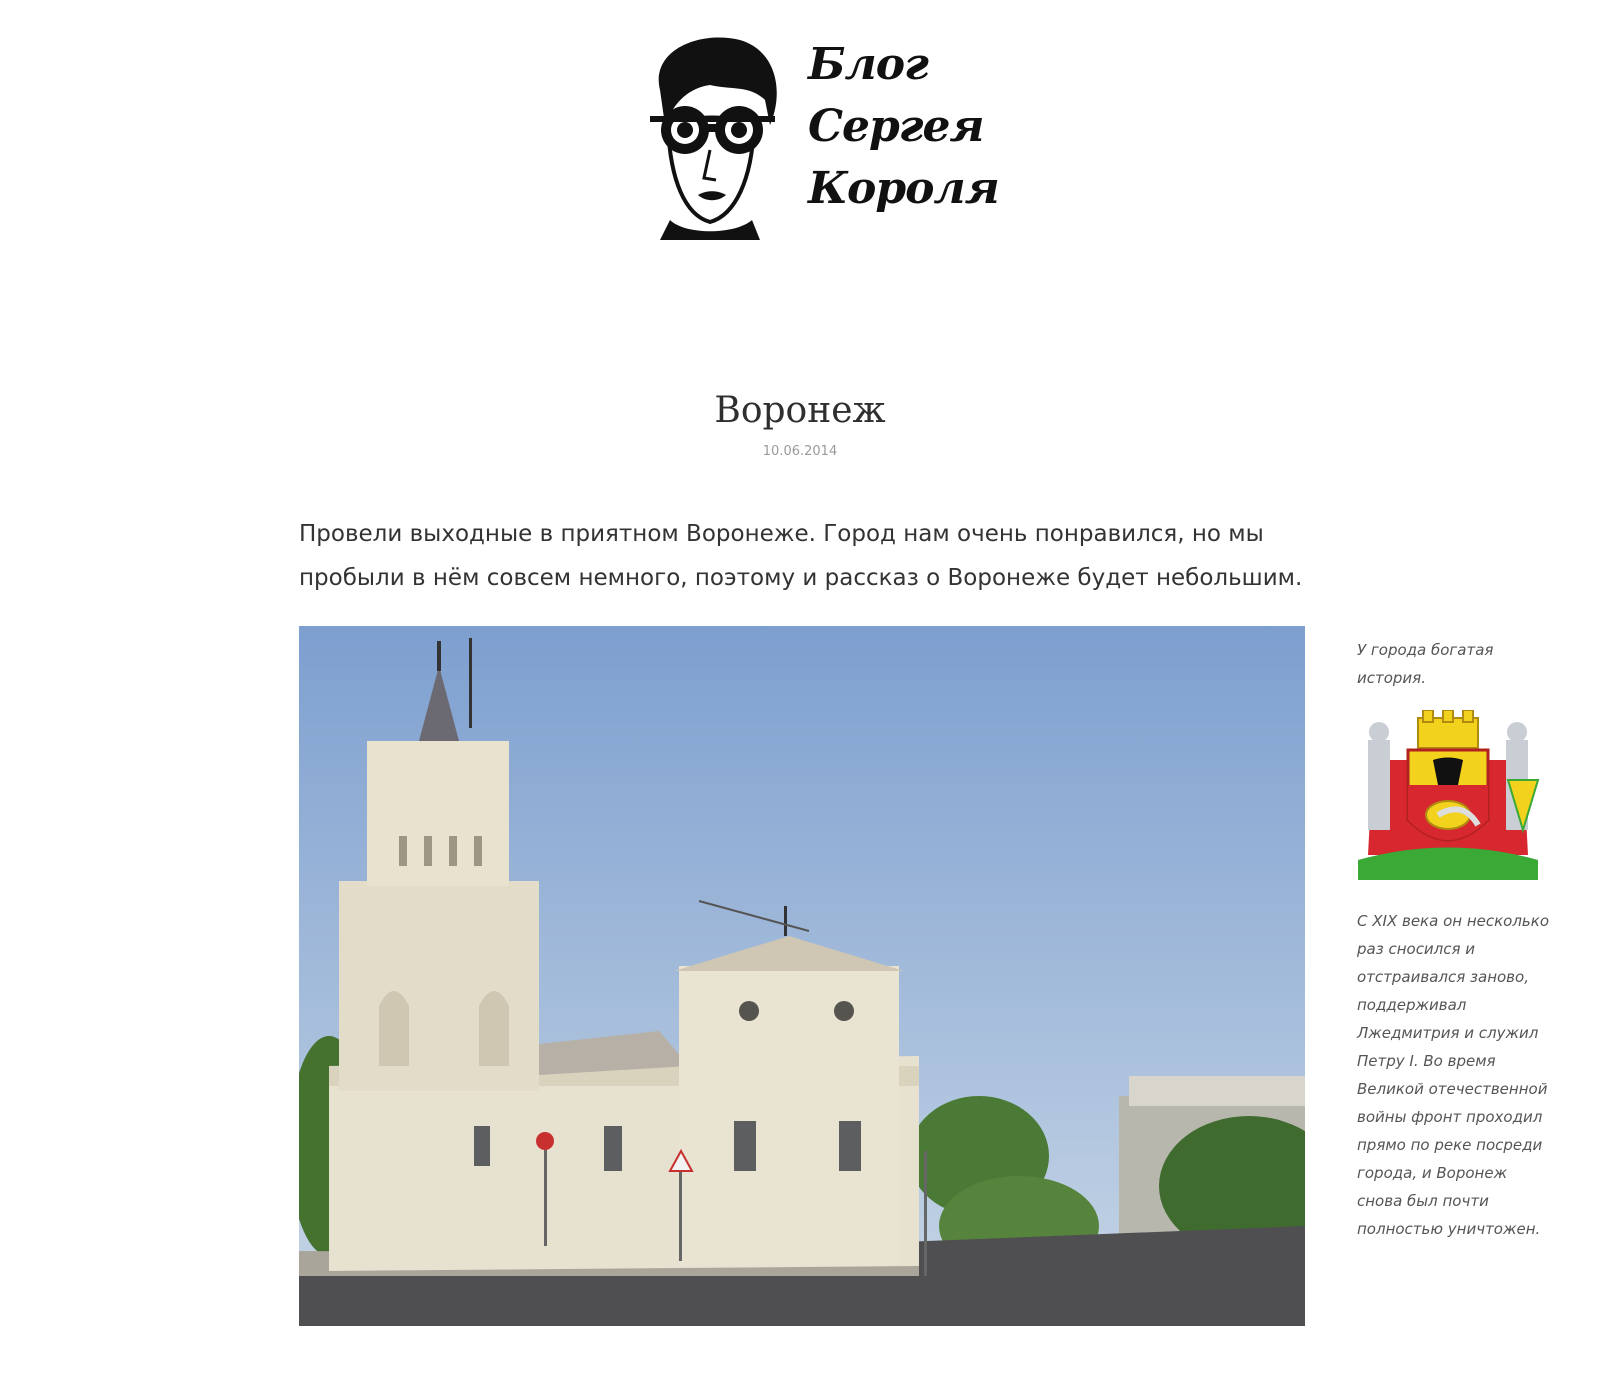 Image resolution: width=1600 pixels, height=1383 pixels. I want to click on post-title: Воронеж, so click(800, 410).